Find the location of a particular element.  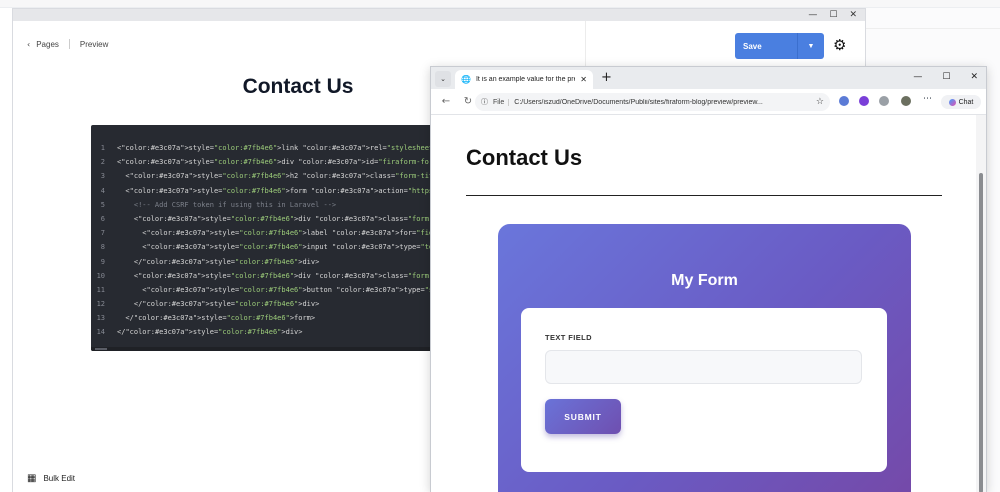

back-to-pages-link: Pages is located at coordinates (47, 44).